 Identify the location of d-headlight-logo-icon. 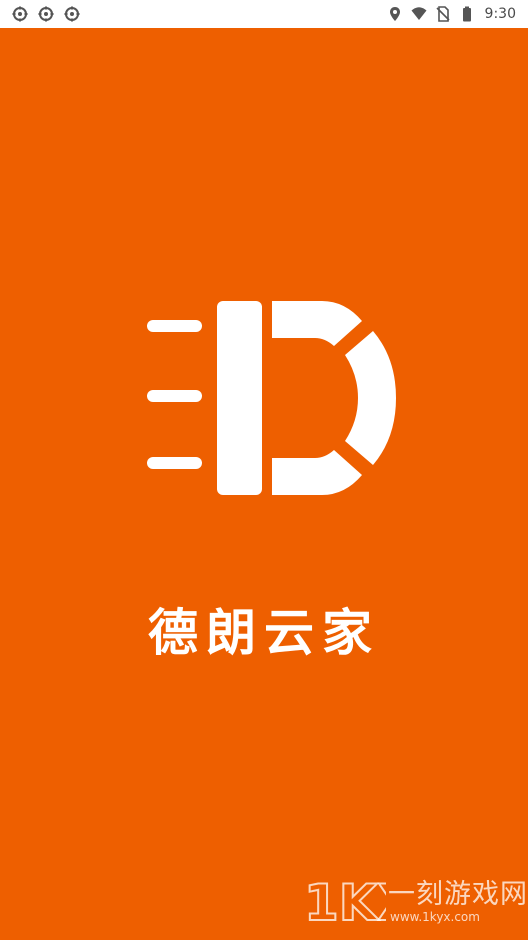
(271, 398).